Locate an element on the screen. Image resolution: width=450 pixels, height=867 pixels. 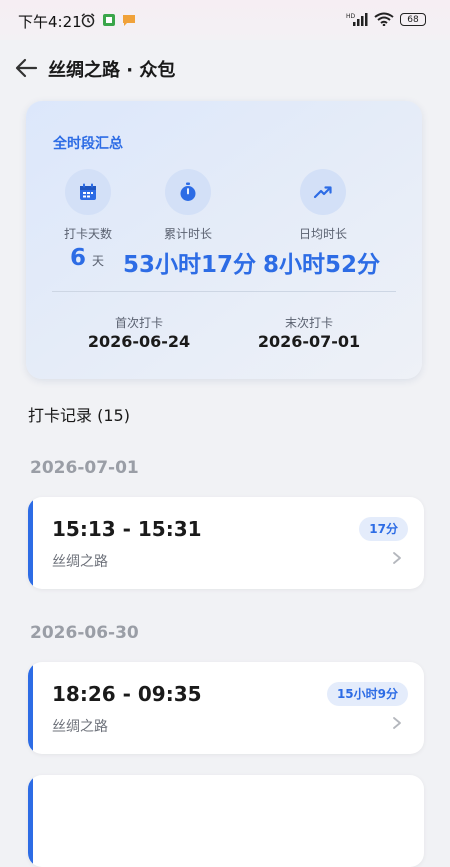
status-icons-right: HD 68 is located at coordinates (386, 19).